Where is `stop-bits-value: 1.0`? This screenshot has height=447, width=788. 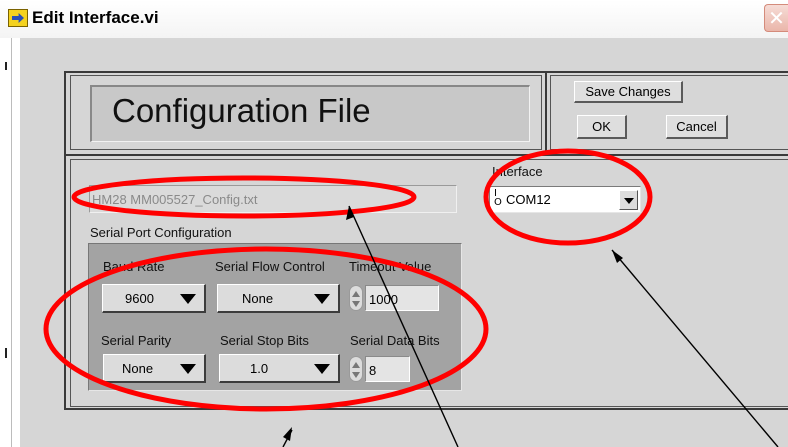
stop-bits-value: 1.0 is located at coordinates (259, 368).